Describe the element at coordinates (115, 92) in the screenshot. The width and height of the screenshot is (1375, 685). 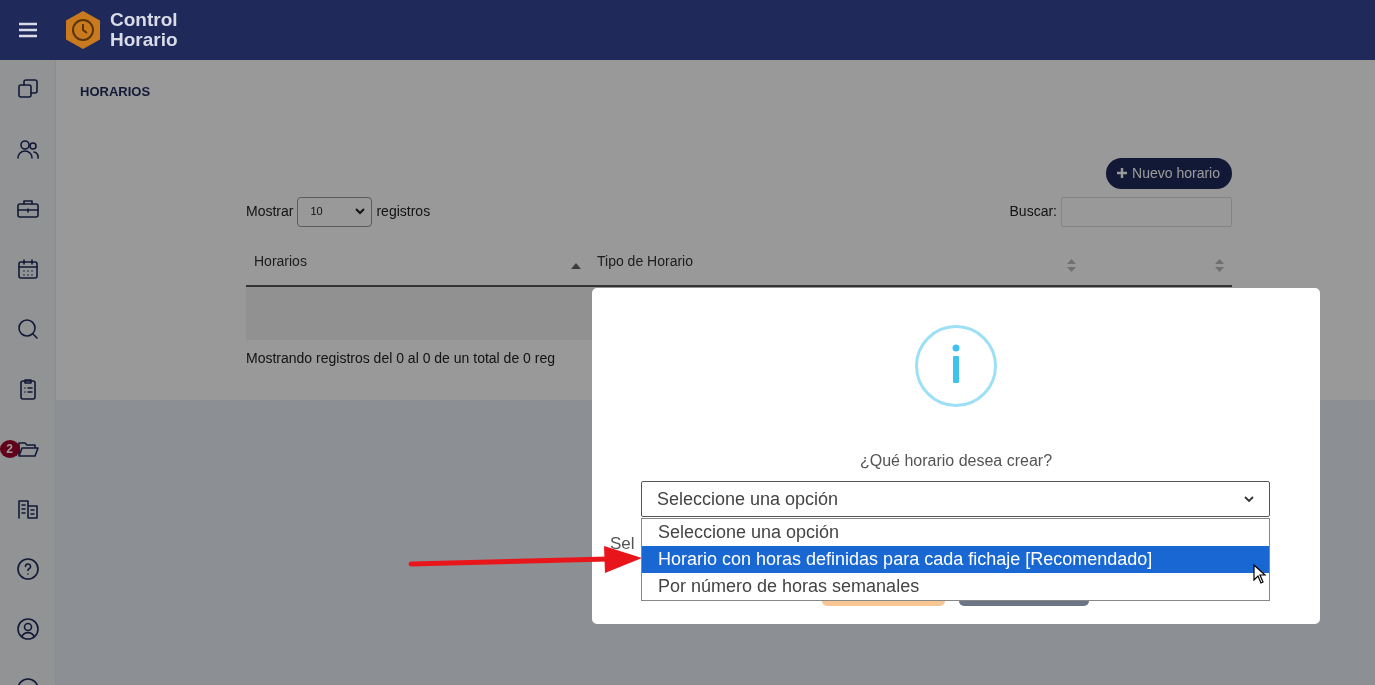
I see `page-title: HORARIOS` at that location.